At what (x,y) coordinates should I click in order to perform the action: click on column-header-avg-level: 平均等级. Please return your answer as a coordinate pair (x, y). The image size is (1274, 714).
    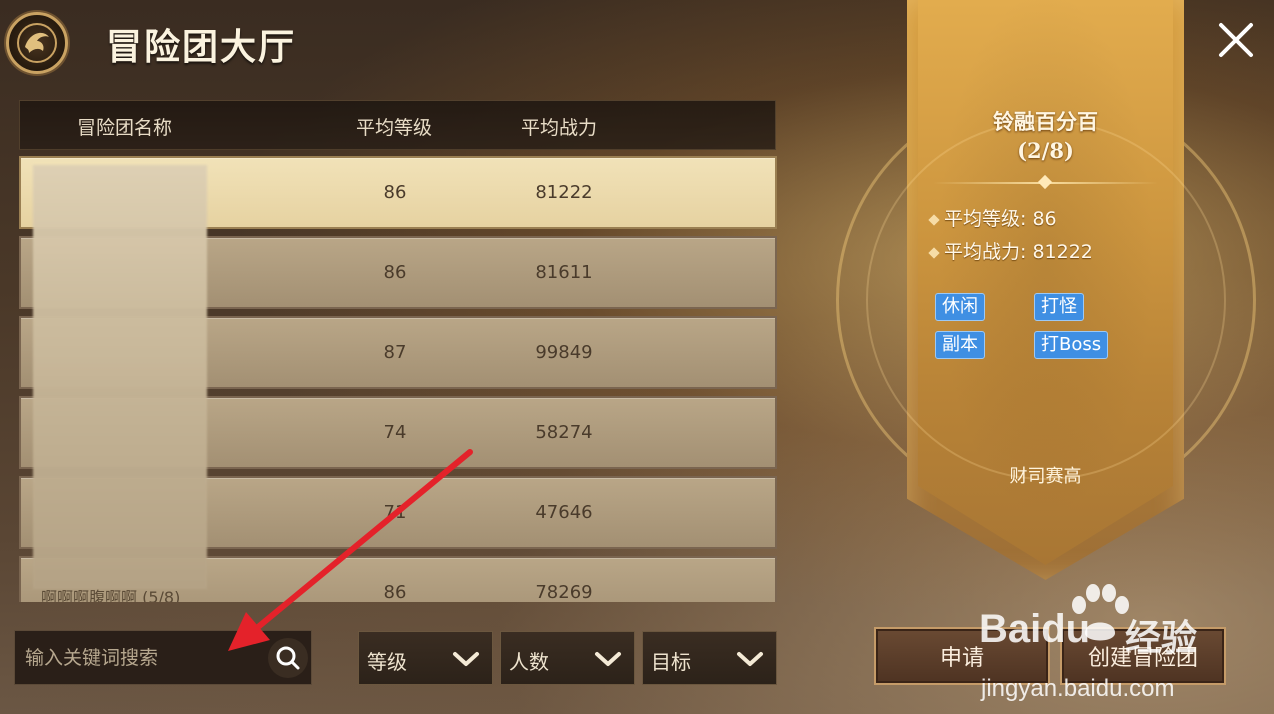
    Looking at the image, I should click on (394, 128).